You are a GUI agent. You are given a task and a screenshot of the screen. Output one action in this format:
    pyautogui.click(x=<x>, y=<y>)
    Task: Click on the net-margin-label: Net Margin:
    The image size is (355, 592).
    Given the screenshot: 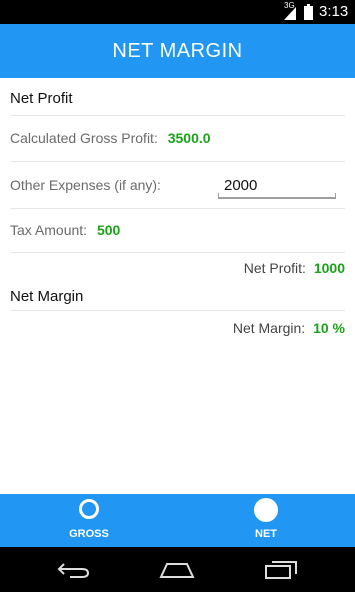 What is the action you would take?
    pyautogui.click(x=269, y=328)
    